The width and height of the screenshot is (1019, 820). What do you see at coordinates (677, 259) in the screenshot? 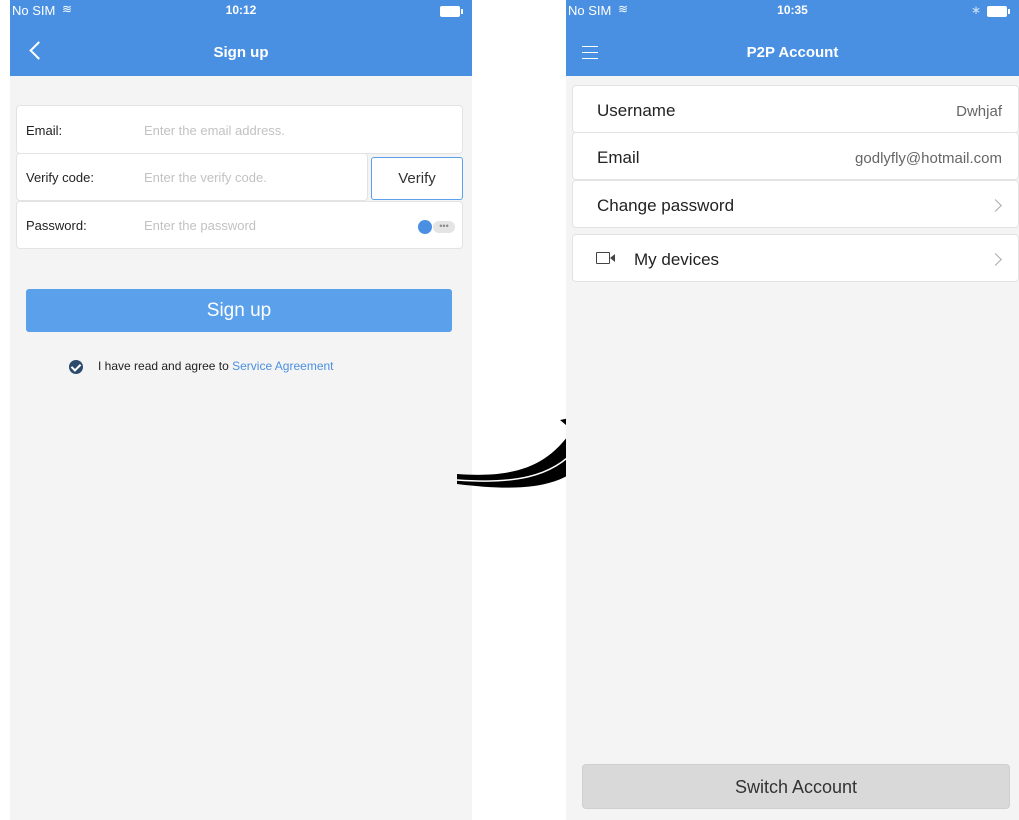
I see `my-devices-label: My devices` at bounding box center [677, 259].